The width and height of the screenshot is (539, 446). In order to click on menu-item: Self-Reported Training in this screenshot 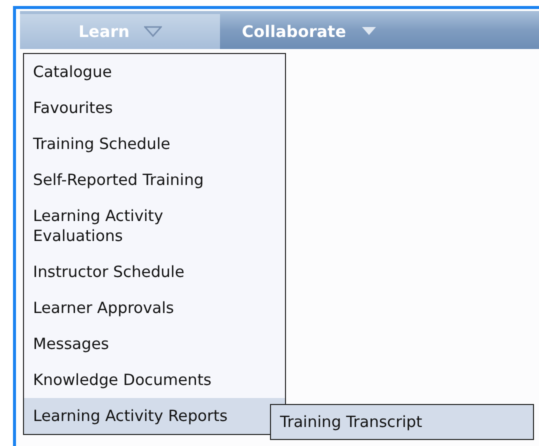, I will do `click(154, 180)`.